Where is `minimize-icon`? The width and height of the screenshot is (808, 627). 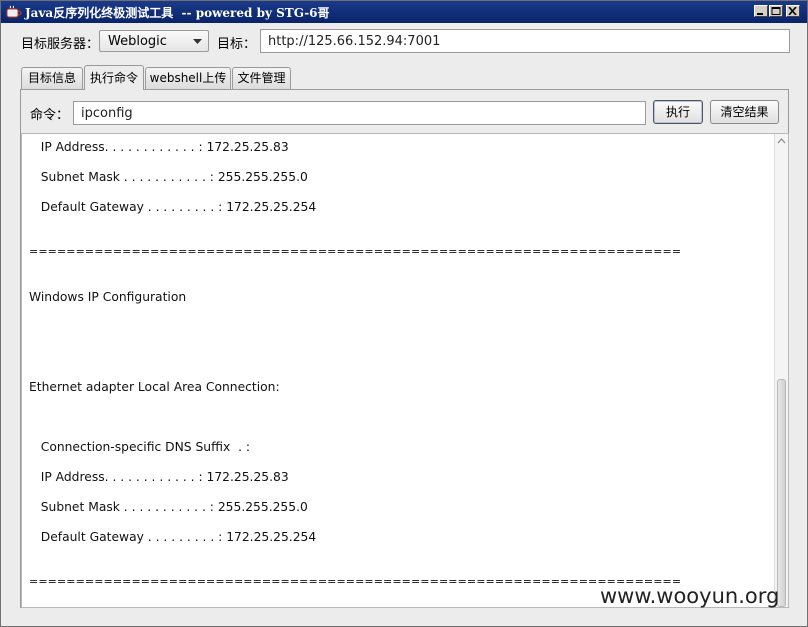
minimize-icon is located at coordinates (760, 14).